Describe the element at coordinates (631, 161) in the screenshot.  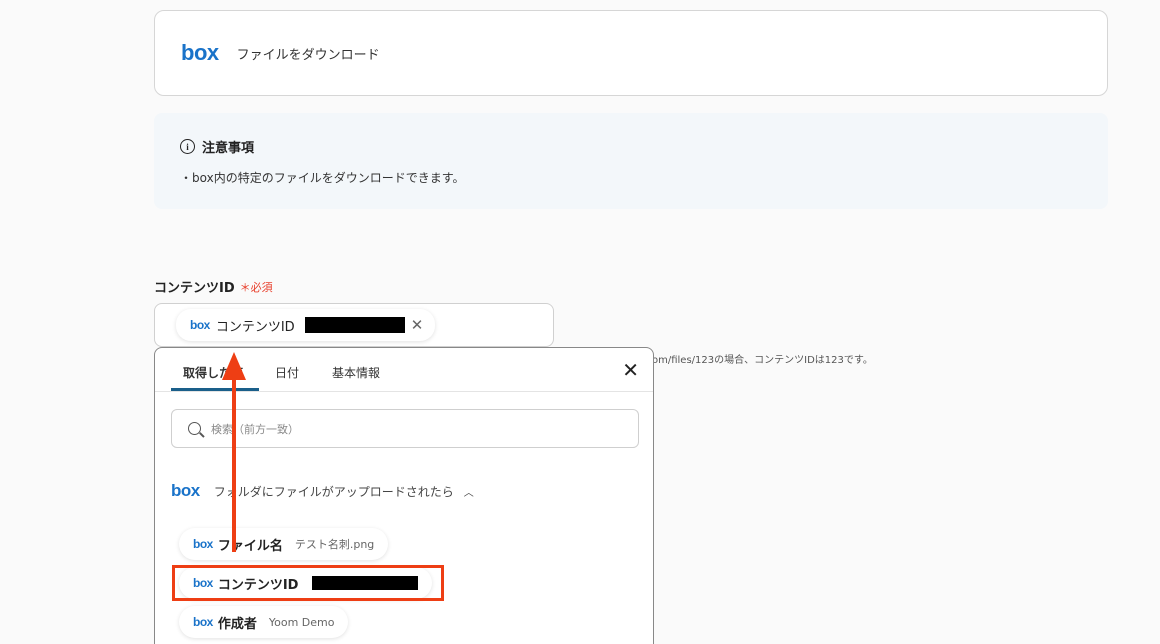
I see `notice-panel: i 注意事項 ・box内の特定のファイルをダウンロードできます。` at that location.